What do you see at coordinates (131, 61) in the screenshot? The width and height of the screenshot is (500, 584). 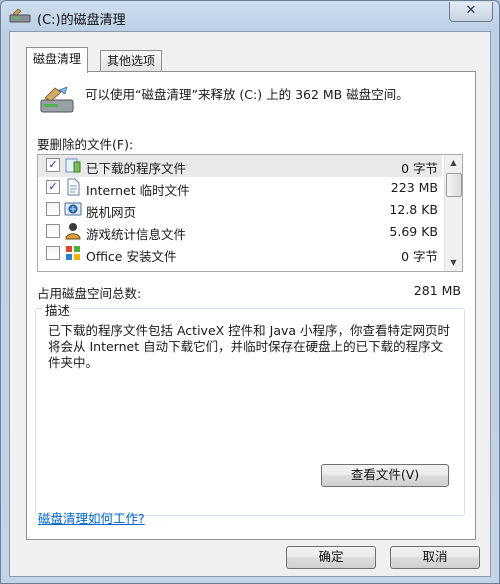 I see `tab-more-options: 其他选项` at bounding box center [131, 61].